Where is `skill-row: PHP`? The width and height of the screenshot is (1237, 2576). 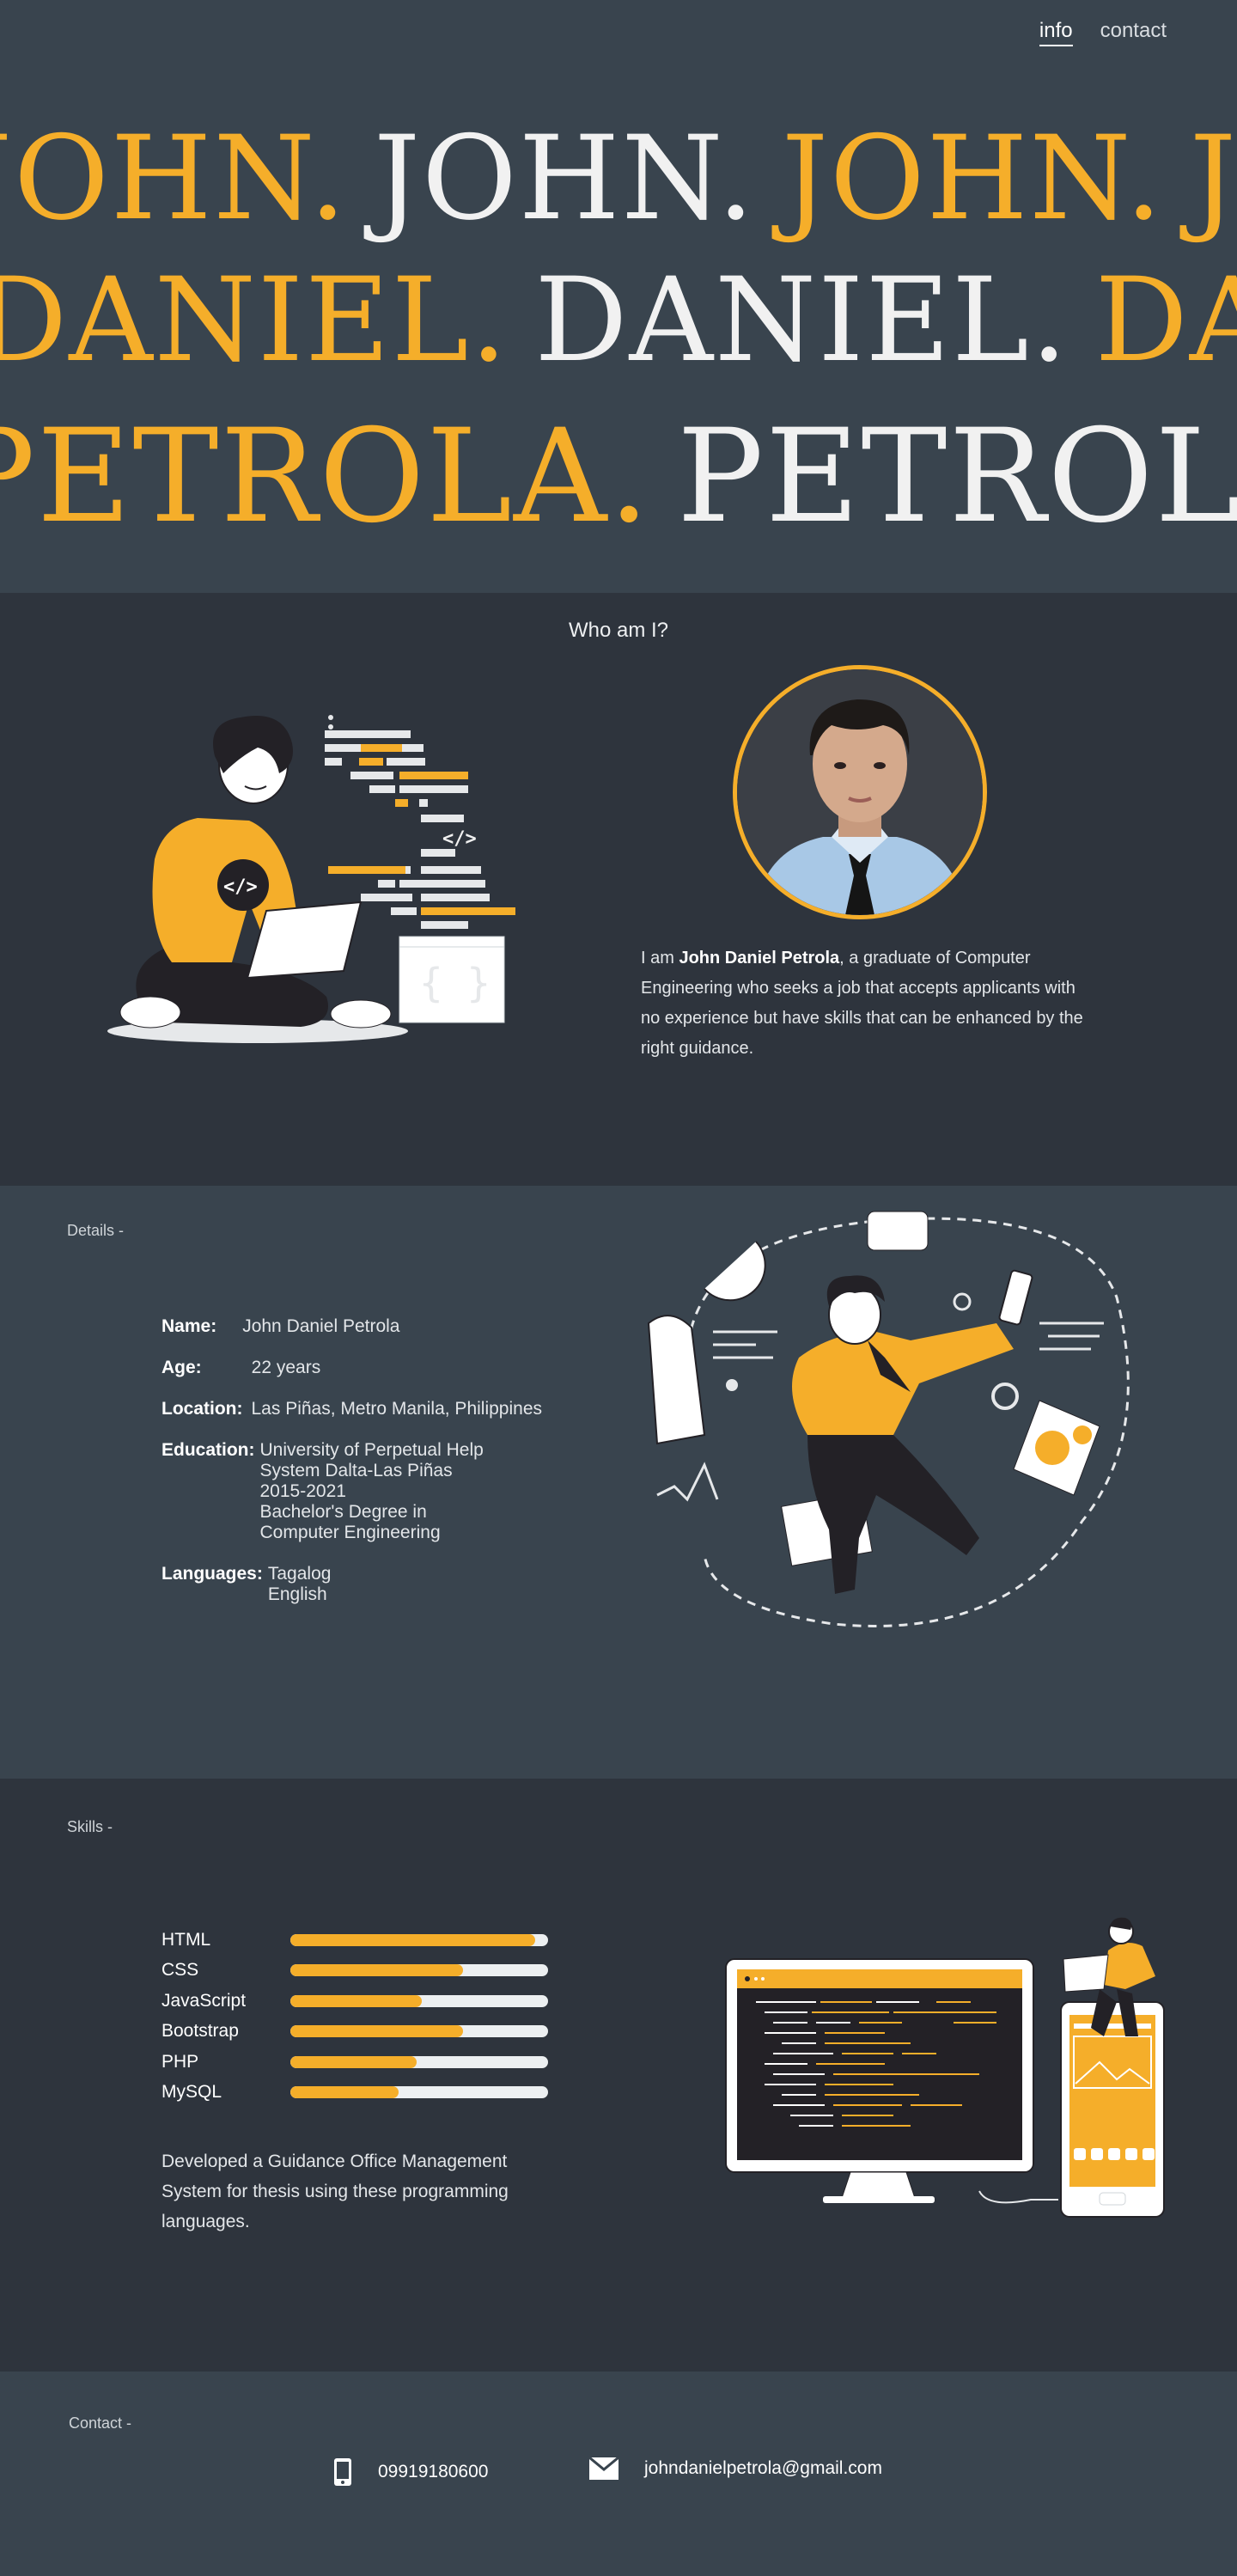 skill-row: PHP is located at coordinates (354, 2062).